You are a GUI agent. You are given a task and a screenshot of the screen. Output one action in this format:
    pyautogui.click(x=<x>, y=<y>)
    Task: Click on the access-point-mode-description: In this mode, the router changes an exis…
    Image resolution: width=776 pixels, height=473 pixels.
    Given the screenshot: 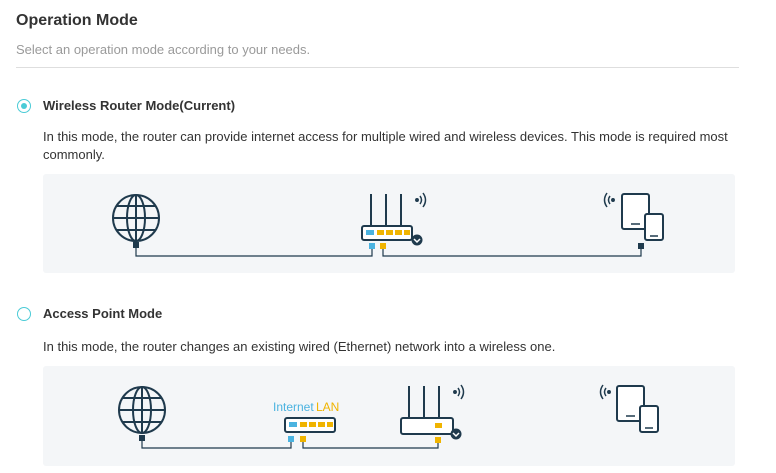 What is the action you would take?
    pyautogui.click(x=299, y=346)
    